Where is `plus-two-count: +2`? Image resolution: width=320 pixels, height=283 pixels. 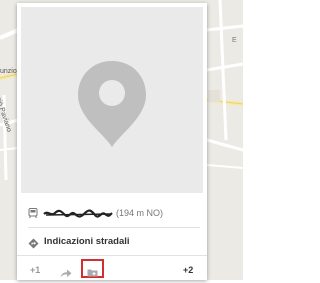
plus-two-count: +2 is located at coordinates (188, 270).